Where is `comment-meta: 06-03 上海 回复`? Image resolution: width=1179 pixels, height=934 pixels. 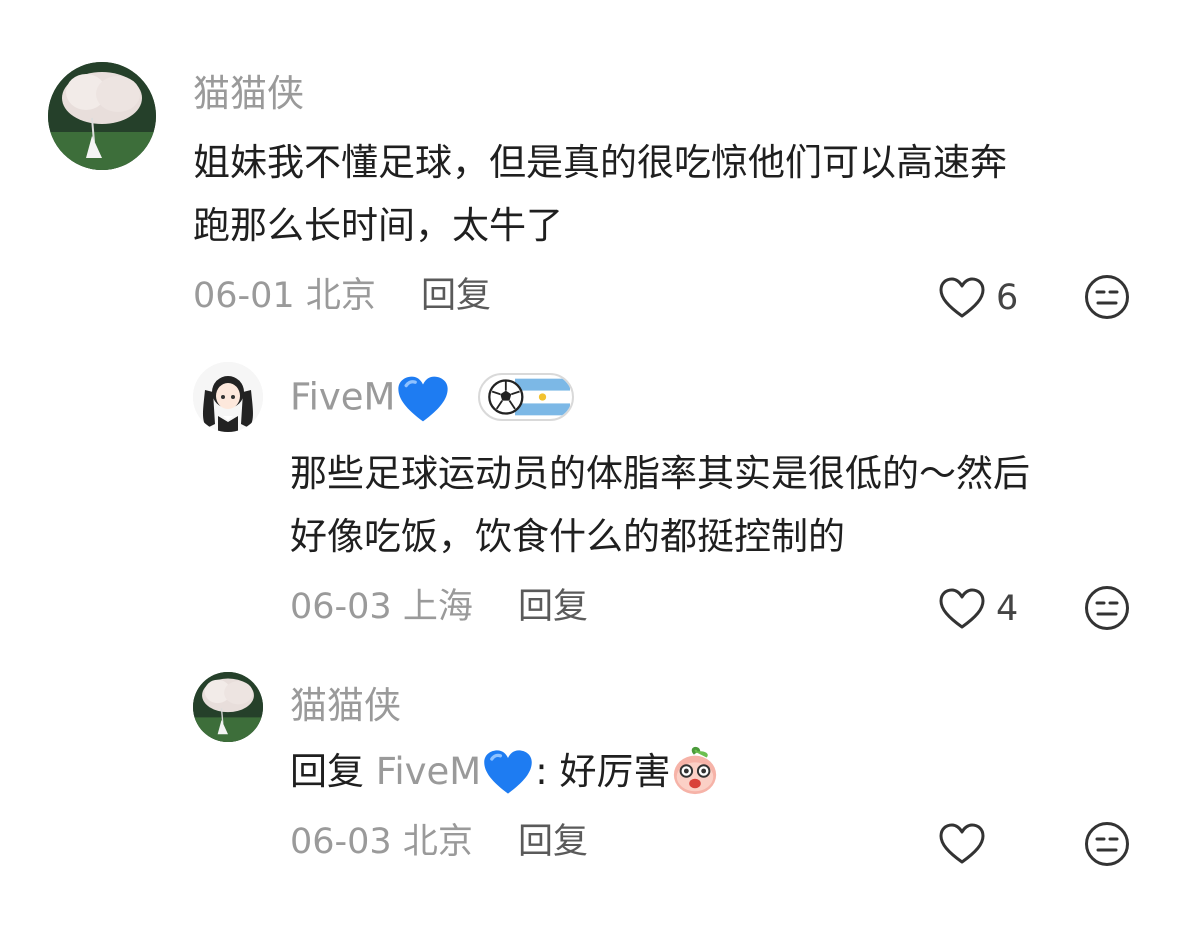
comment-meta: 06-03 上海 回复 is located at coordinates (439, 607).